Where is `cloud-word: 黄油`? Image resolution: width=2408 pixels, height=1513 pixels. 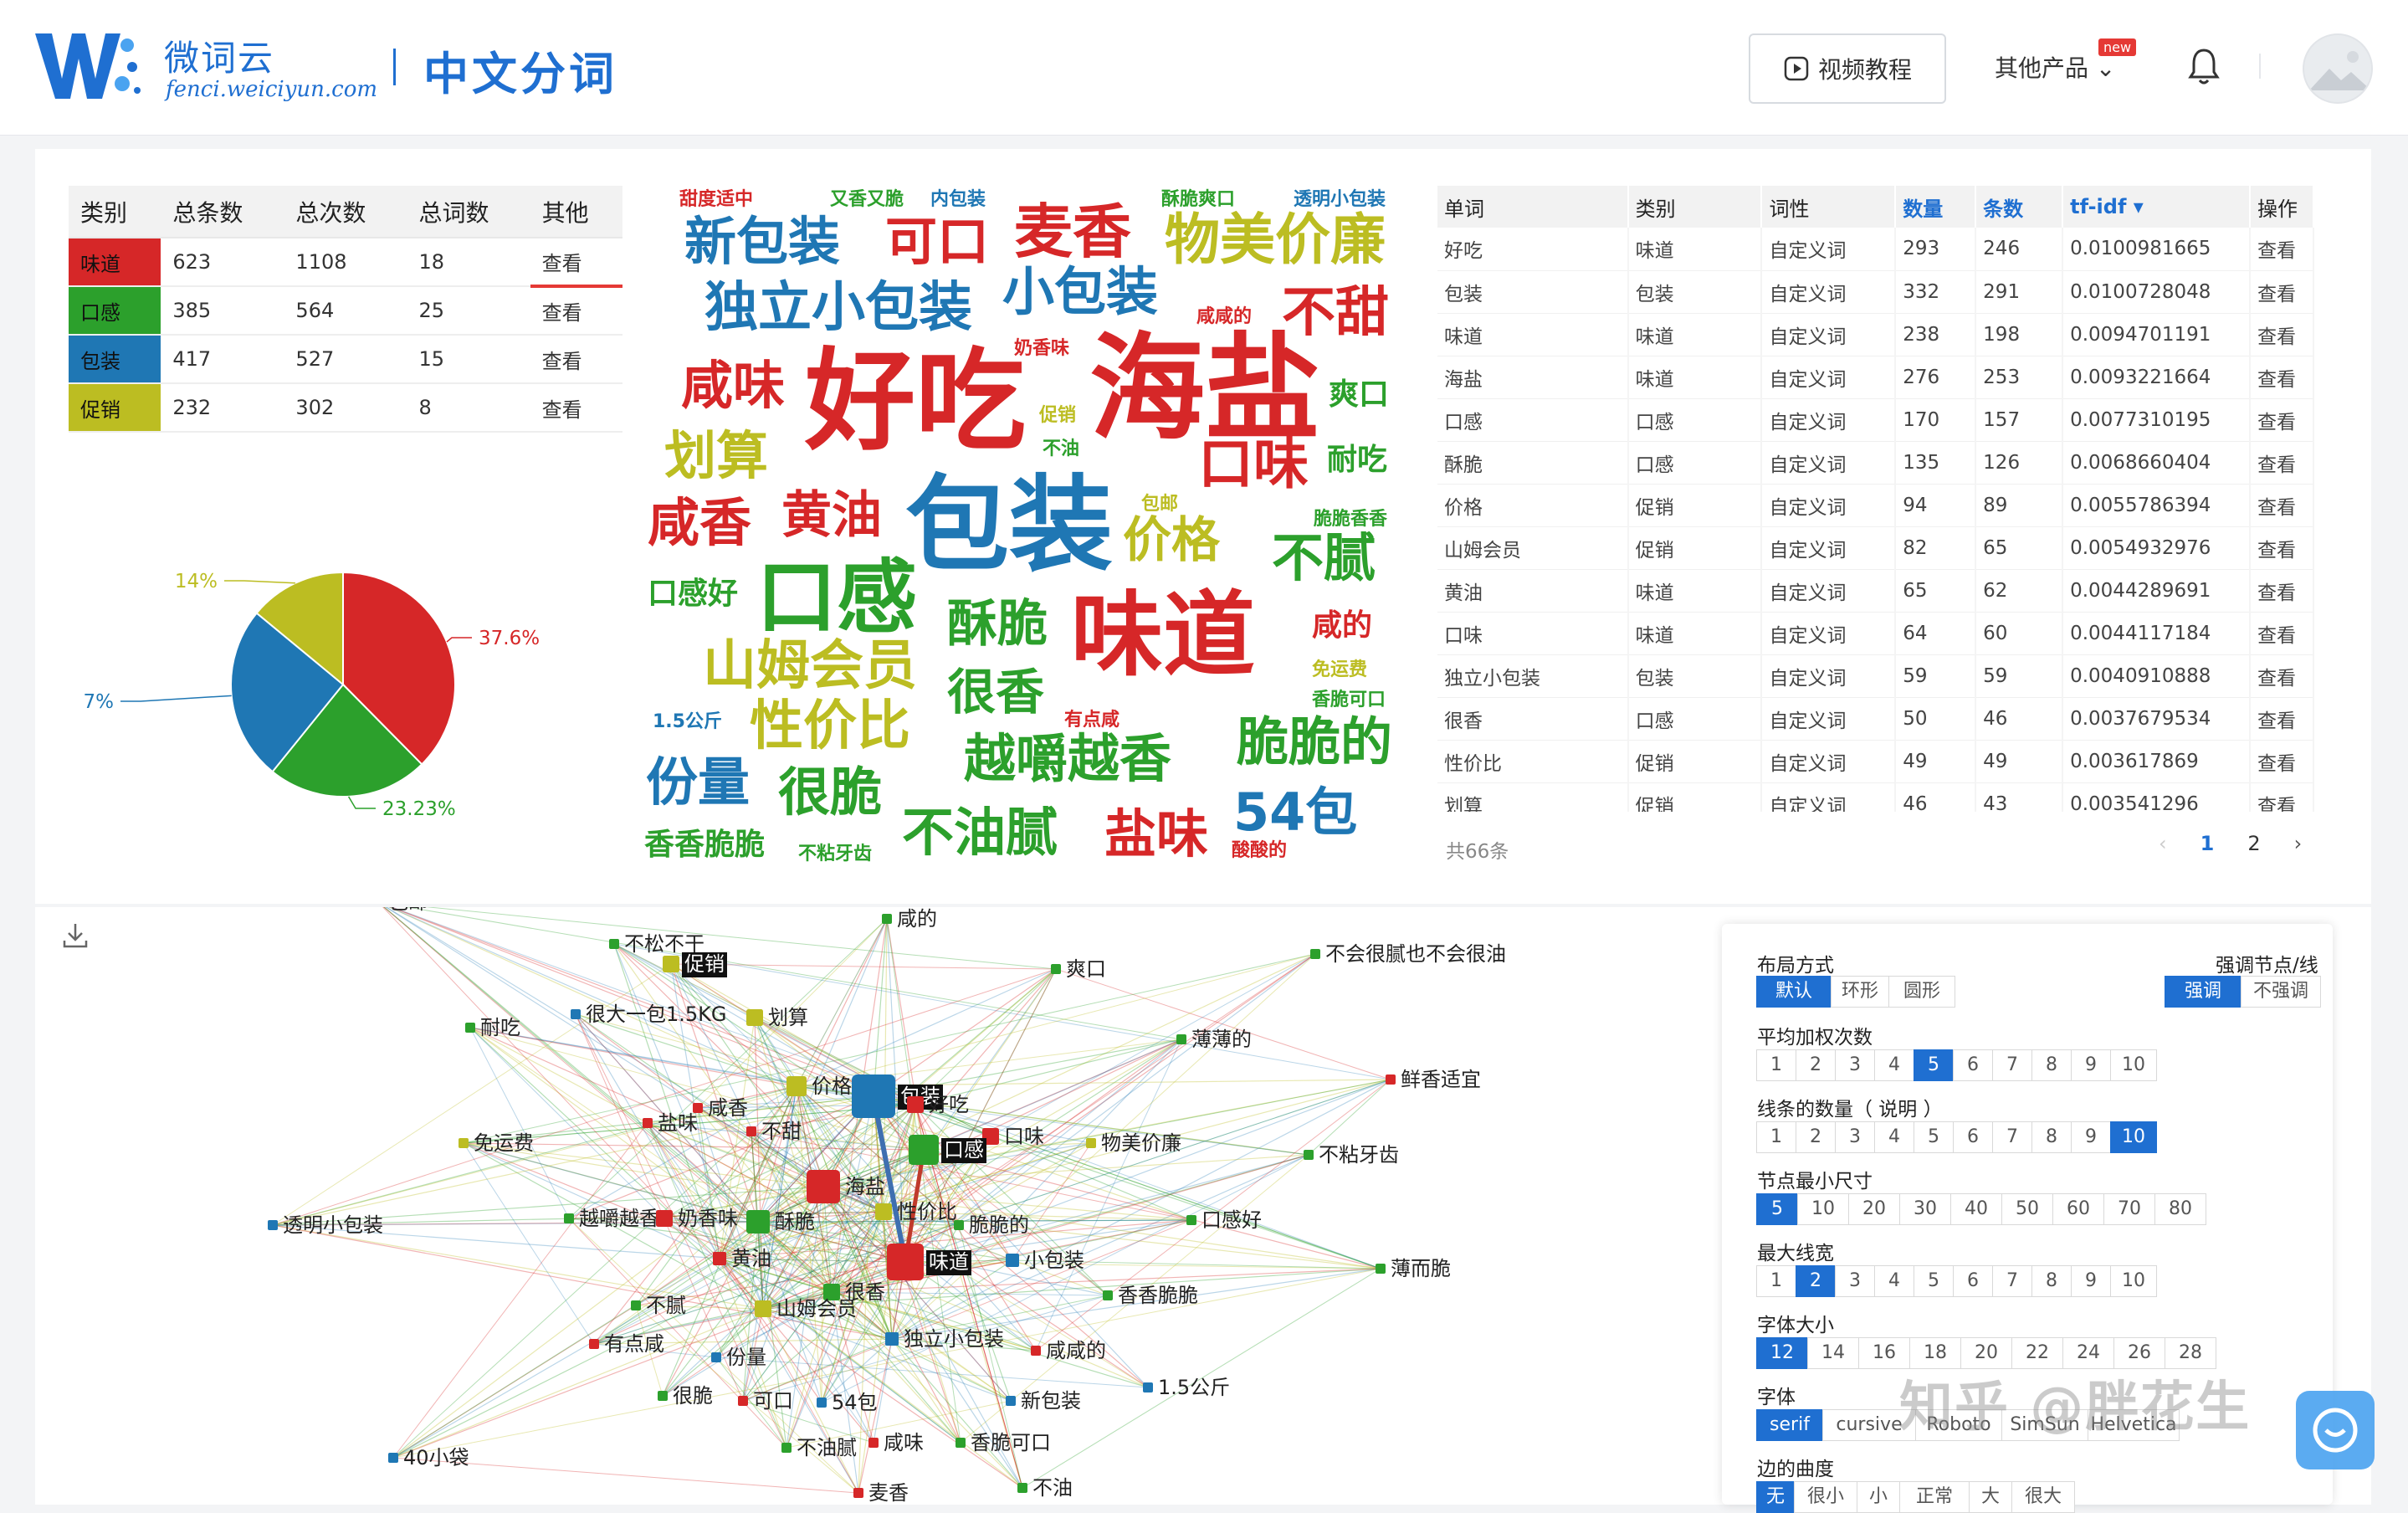 cloud-word: 黄油 is located at coordinates (831, 515).